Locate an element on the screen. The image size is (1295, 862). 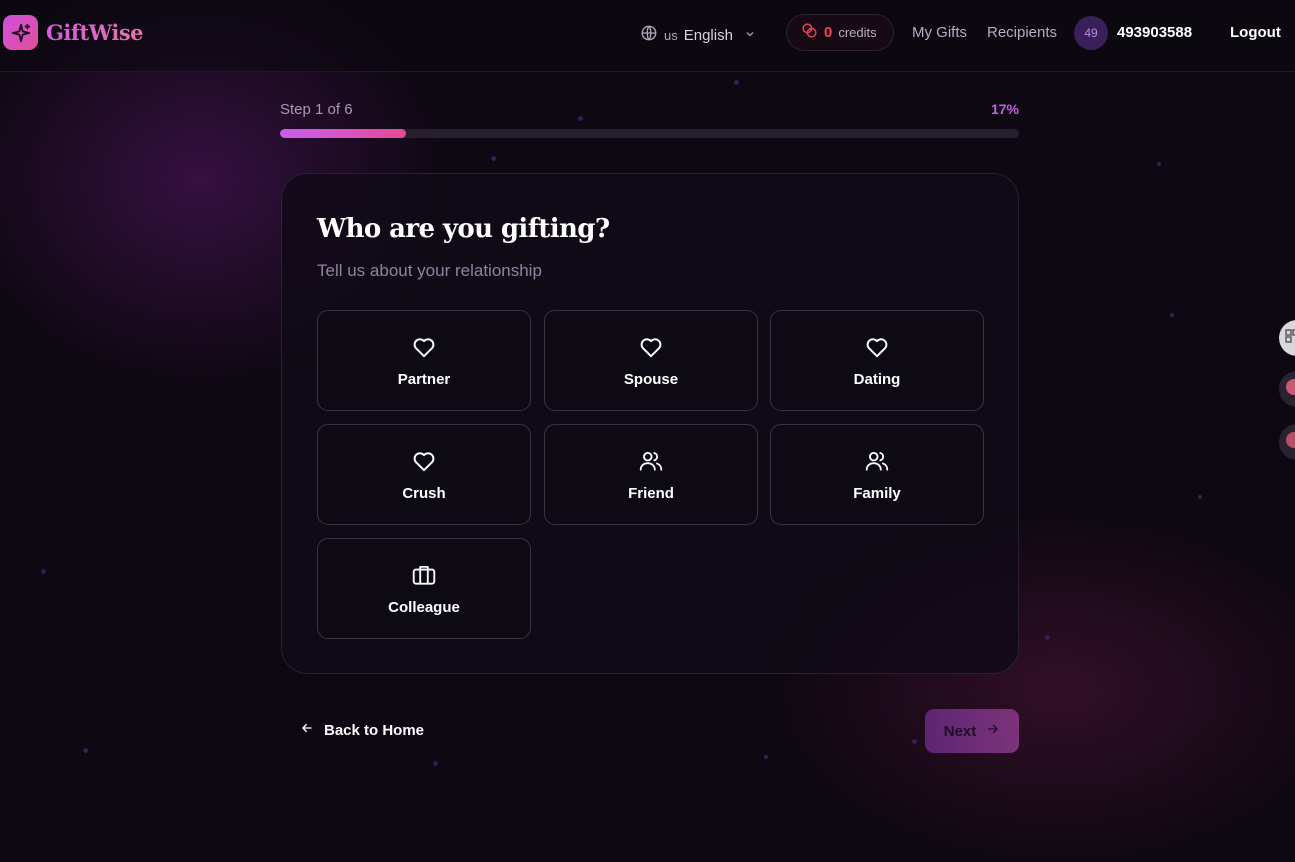
language-flag: us is located at coordinates (671, 35).